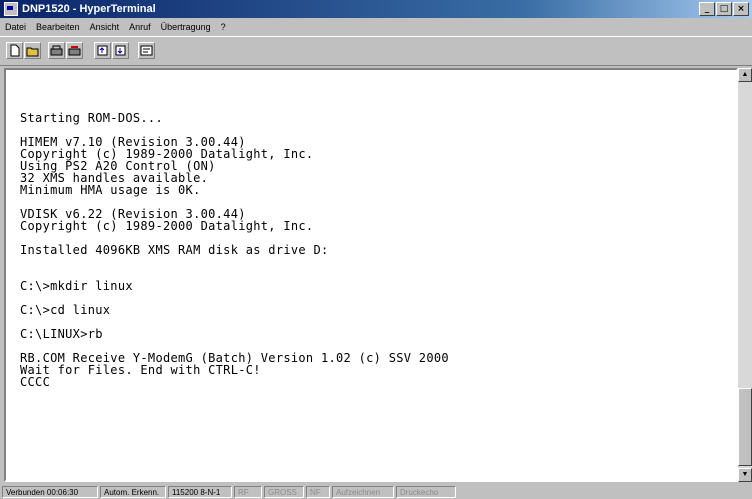 This screenshot has height=499, width=752. Describe the element at coordinates (35, 382) in the screenshot. I see `terminal-line: CCCC` at that location.